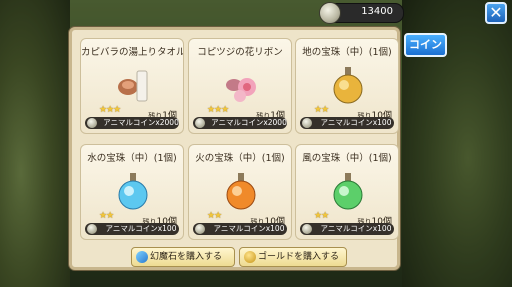 The height and width of the screenshot is (287, 512). Describe the element at coordinates (347, 158) in the screenshot. I see `item-name: 風の宝珠（中）(1個)` at that location.